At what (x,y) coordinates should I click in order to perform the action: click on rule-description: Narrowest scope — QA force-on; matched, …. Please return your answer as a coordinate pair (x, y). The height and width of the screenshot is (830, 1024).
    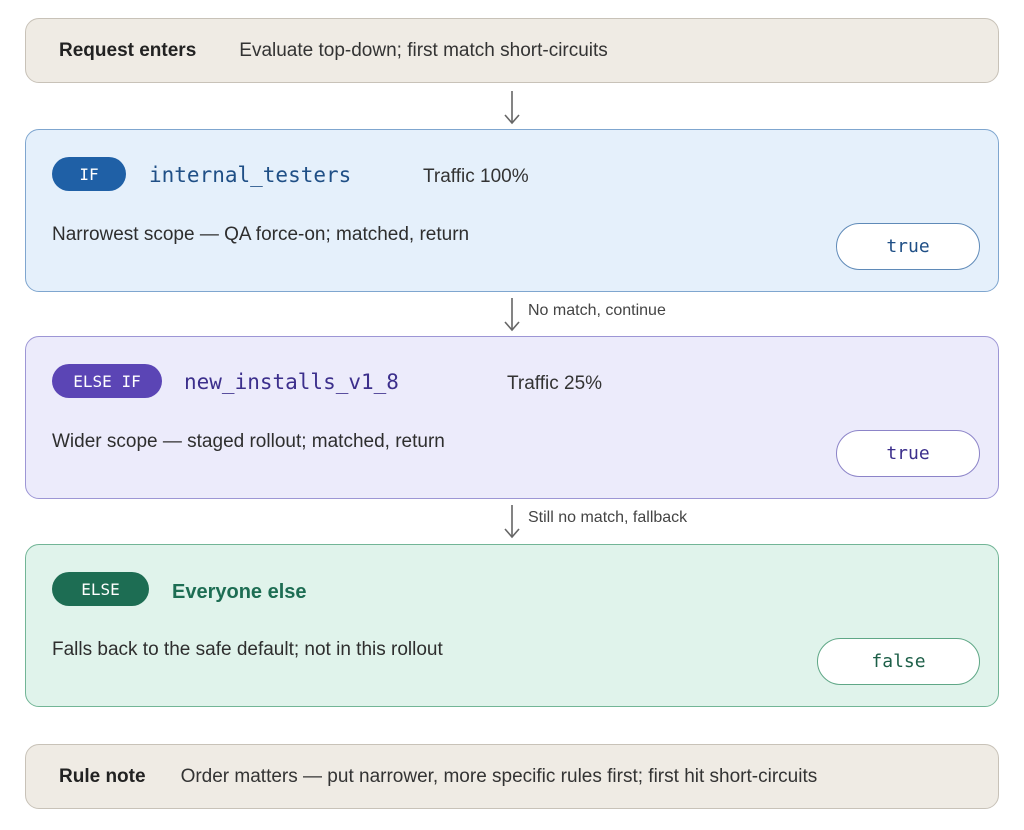
    Looking at the image, I should click on (261, 234).